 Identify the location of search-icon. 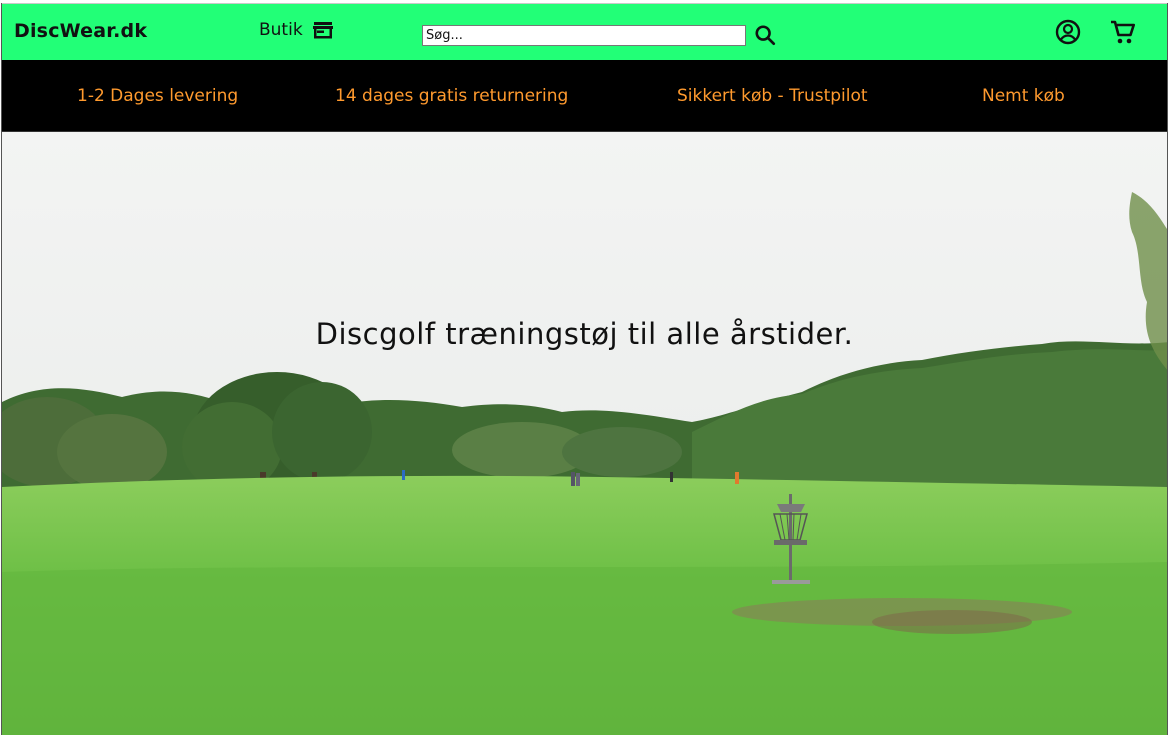
(765, 35).